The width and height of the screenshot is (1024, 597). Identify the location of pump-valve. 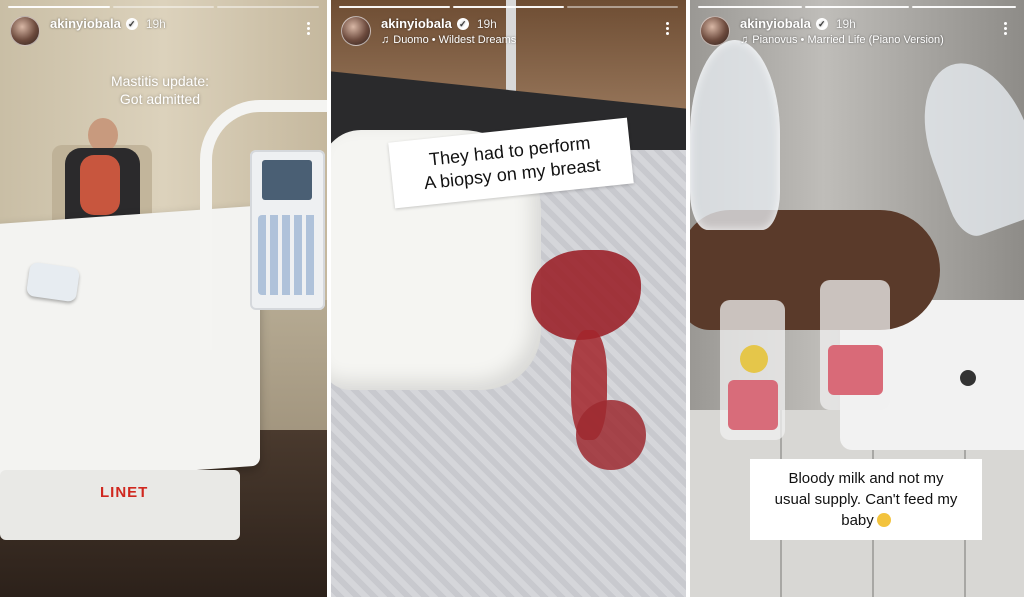
(754, 359).